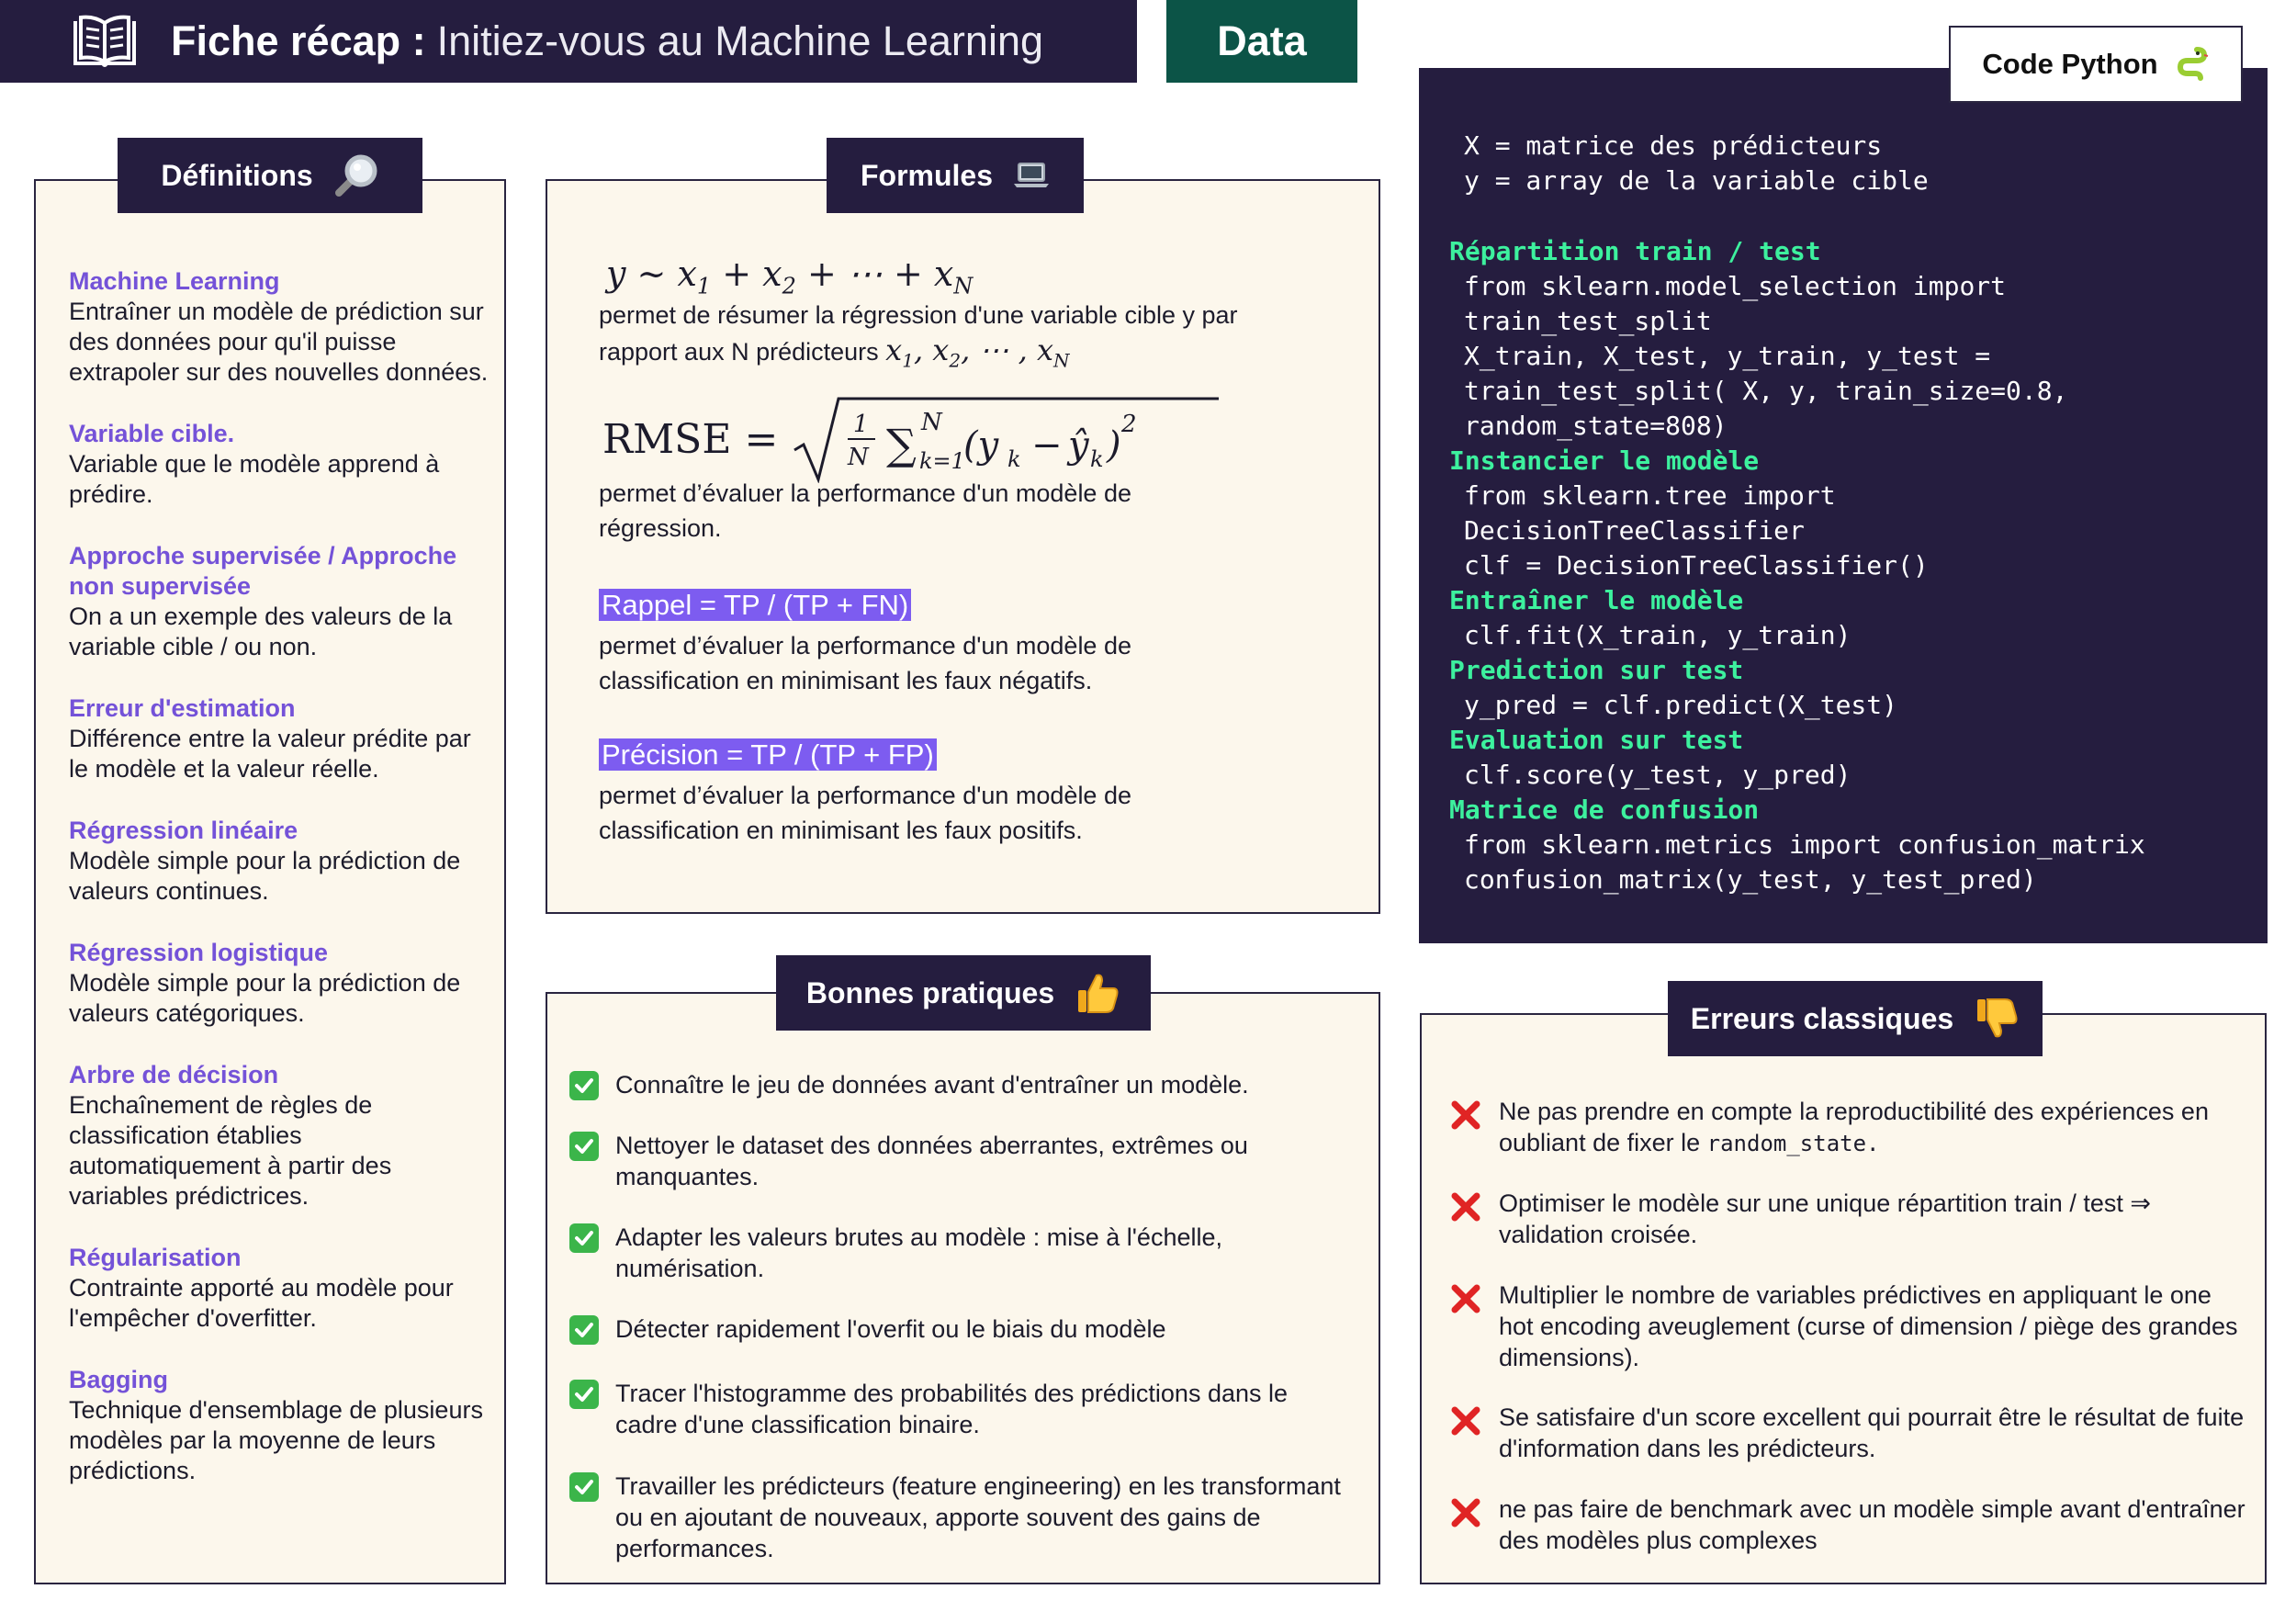 Image resolution: width=2296 pixels, height=1623 pixels. I want to click on page-title-bold: Fiche récap :, so click(298, 40).